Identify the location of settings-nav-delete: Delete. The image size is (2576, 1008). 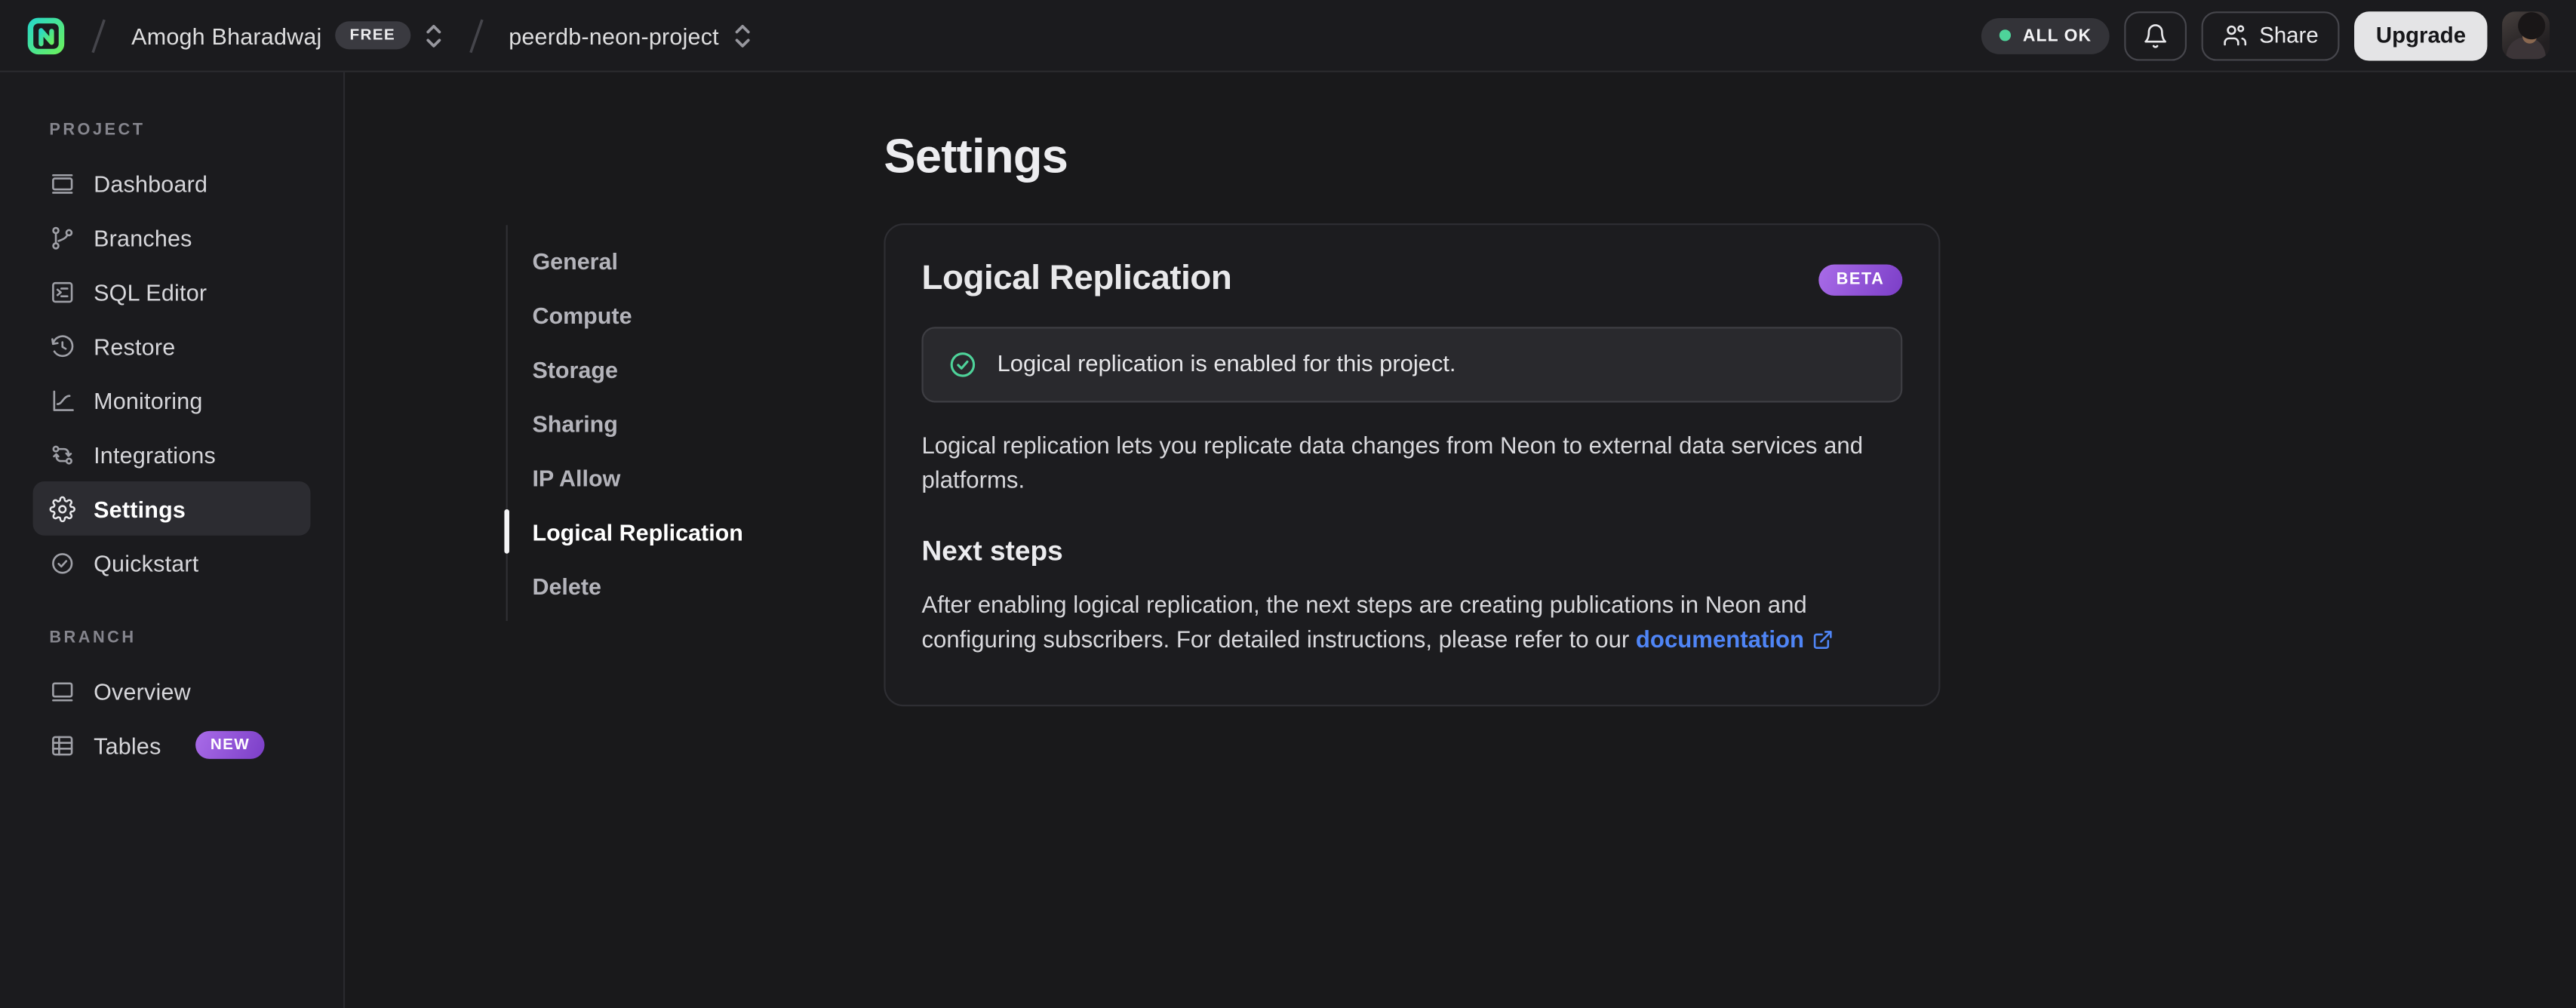
(625, 585).